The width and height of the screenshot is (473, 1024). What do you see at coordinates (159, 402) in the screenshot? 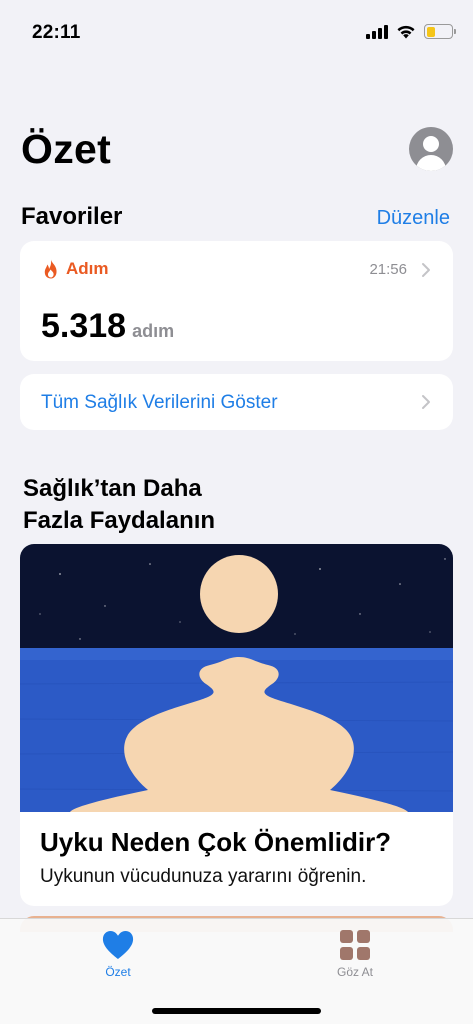
I see `show-all-health-data-label: Tüm Sağlık Verilerini Göster` at bounding box center [159, 402].